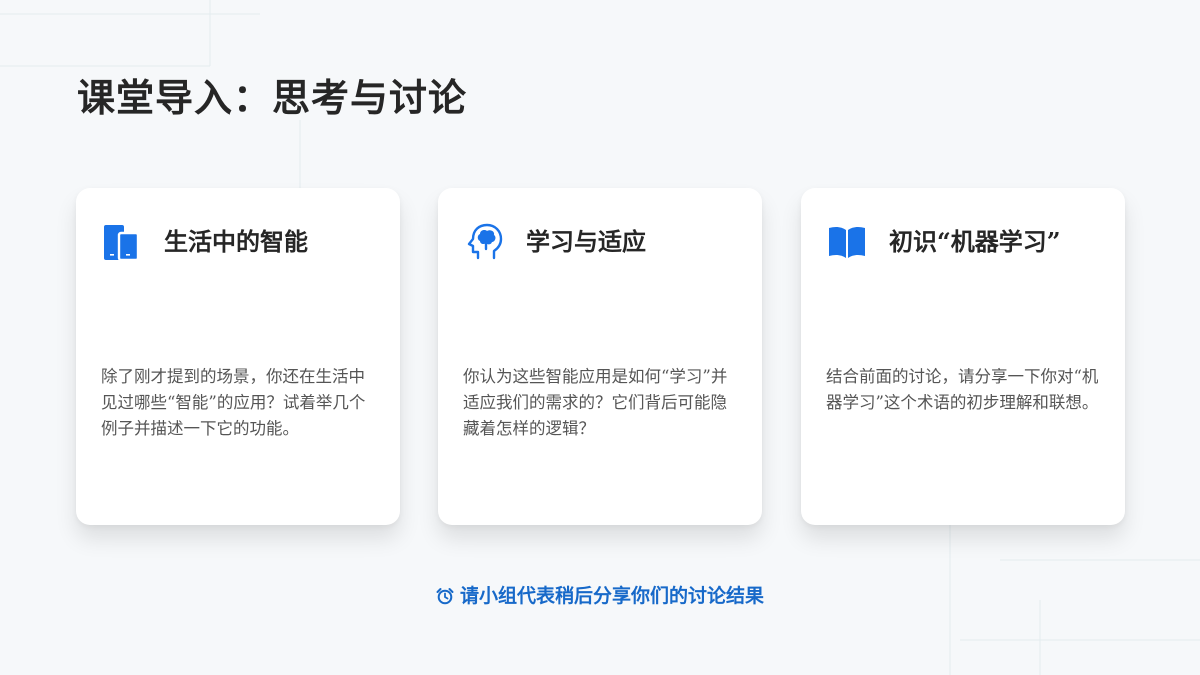 This screenshot has width=1200, height=675. I want to click on alarm-clock-icon, so click(445, 599).